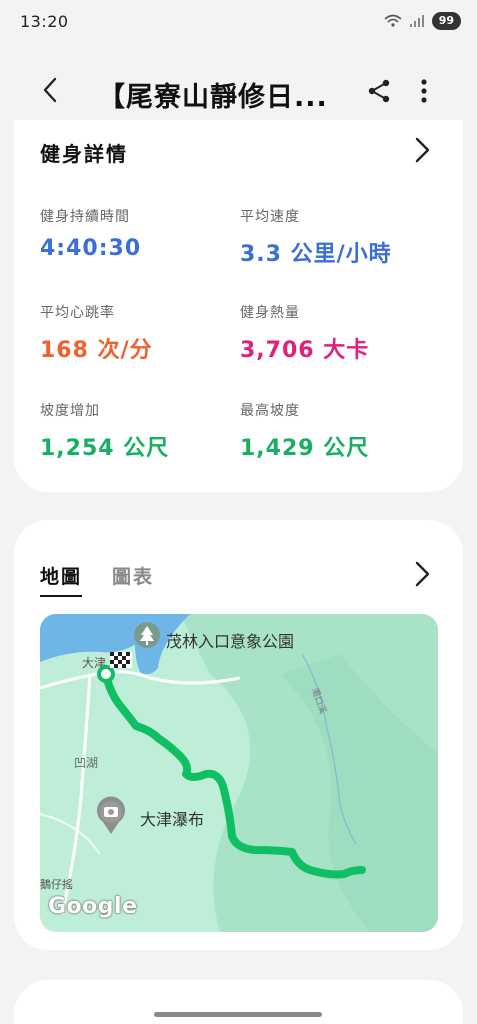  What do you see at coordinates (270, 411) in the screenshot?
I see `metric-label: 最高坡度` at bounding box center [270, 411].